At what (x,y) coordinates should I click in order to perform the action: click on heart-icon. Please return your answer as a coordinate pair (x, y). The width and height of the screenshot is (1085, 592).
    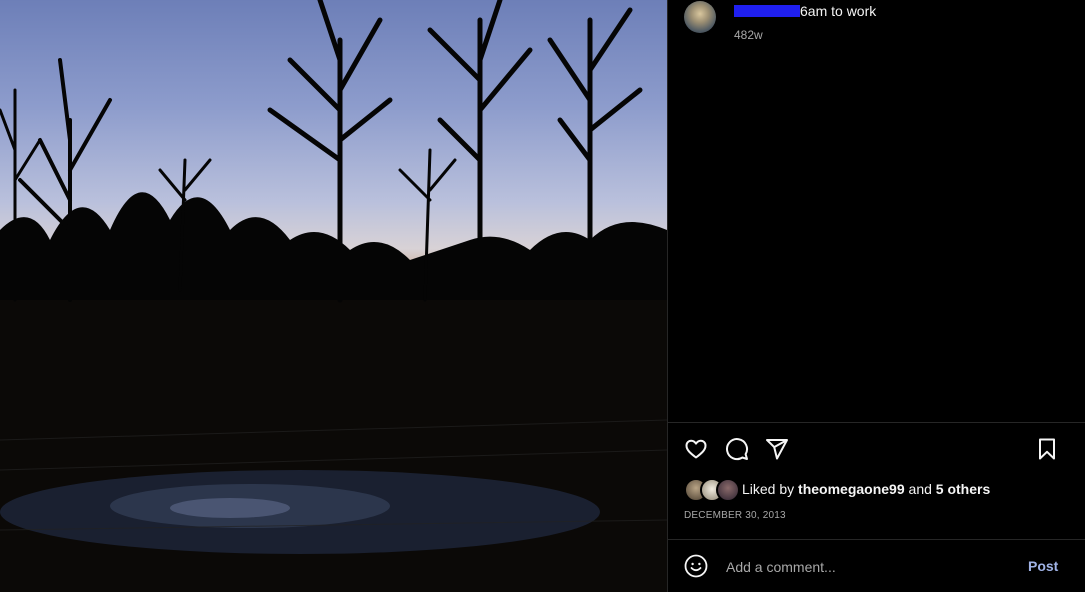
    Looking at the image, I should click on (696, 449).